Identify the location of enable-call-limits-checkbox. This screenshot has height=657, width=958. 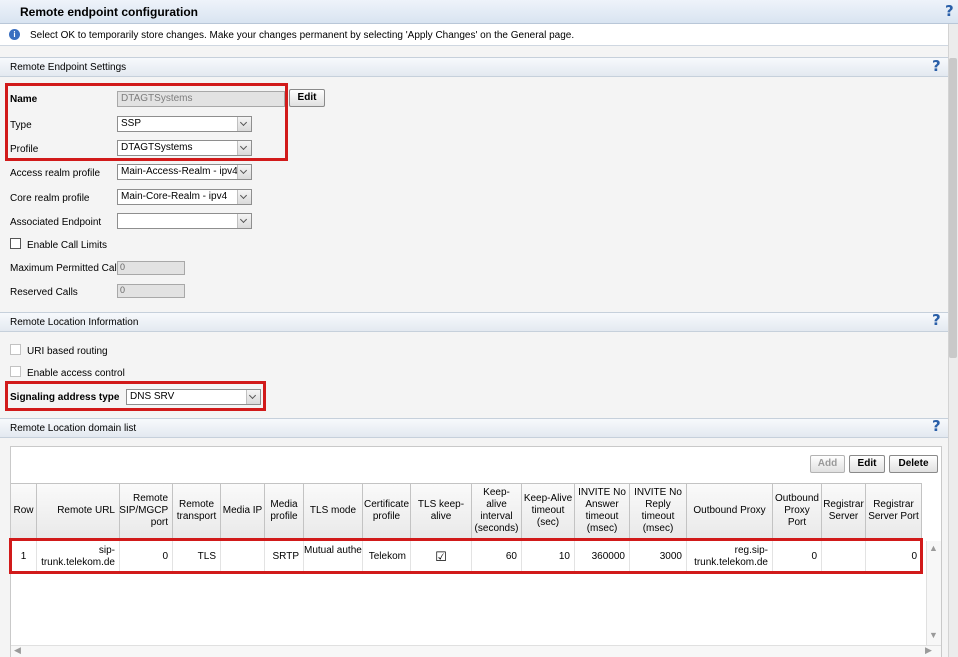
(15, 243).